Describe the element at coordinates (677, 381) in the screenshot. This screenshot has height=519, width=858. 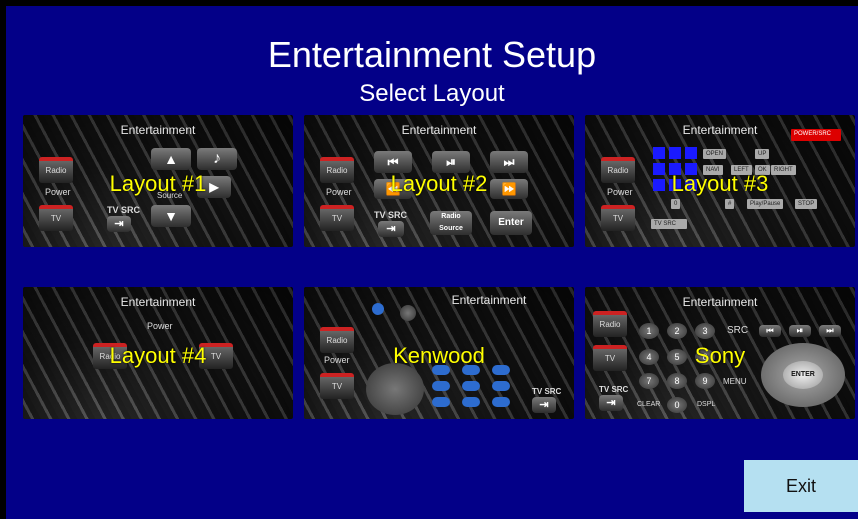
I see `digit-8-button: 8` at that location.